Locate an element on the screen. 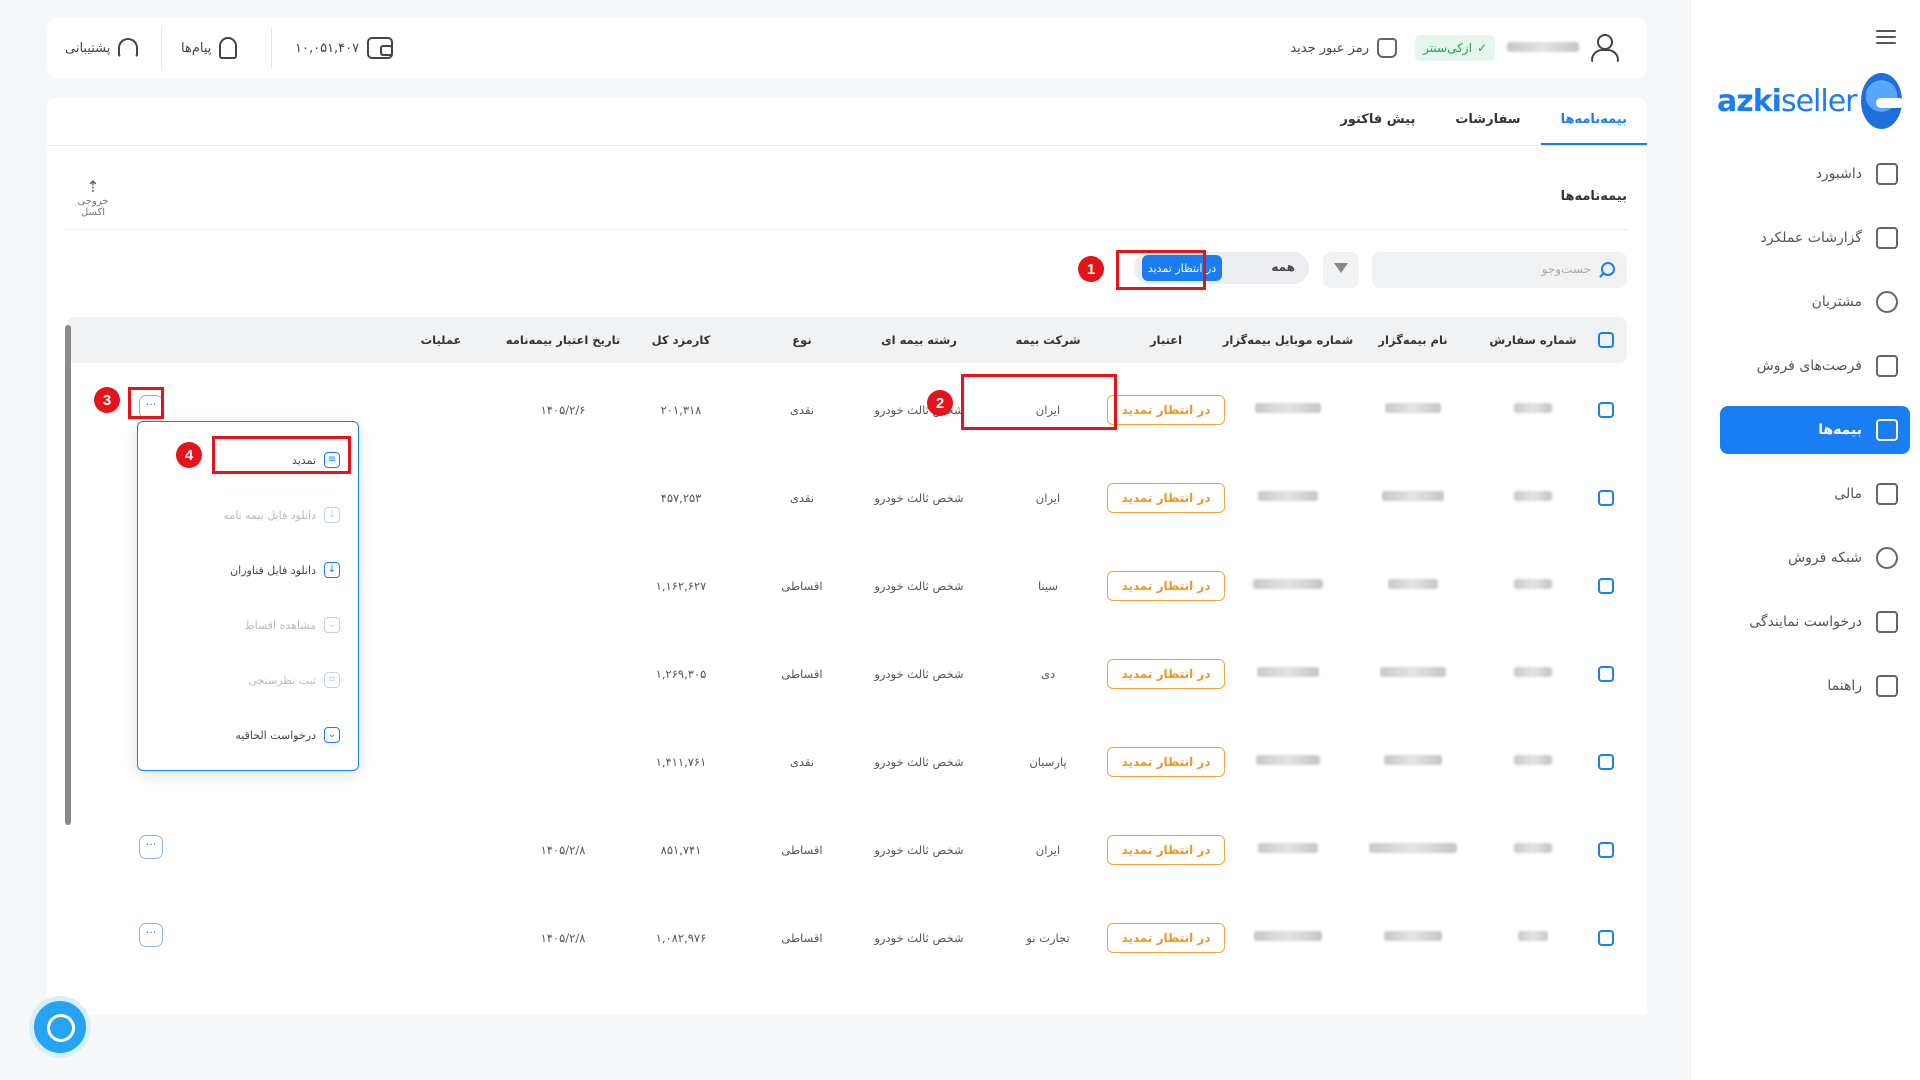  filter-all-button: همه is located at coordinates (1283, 267).